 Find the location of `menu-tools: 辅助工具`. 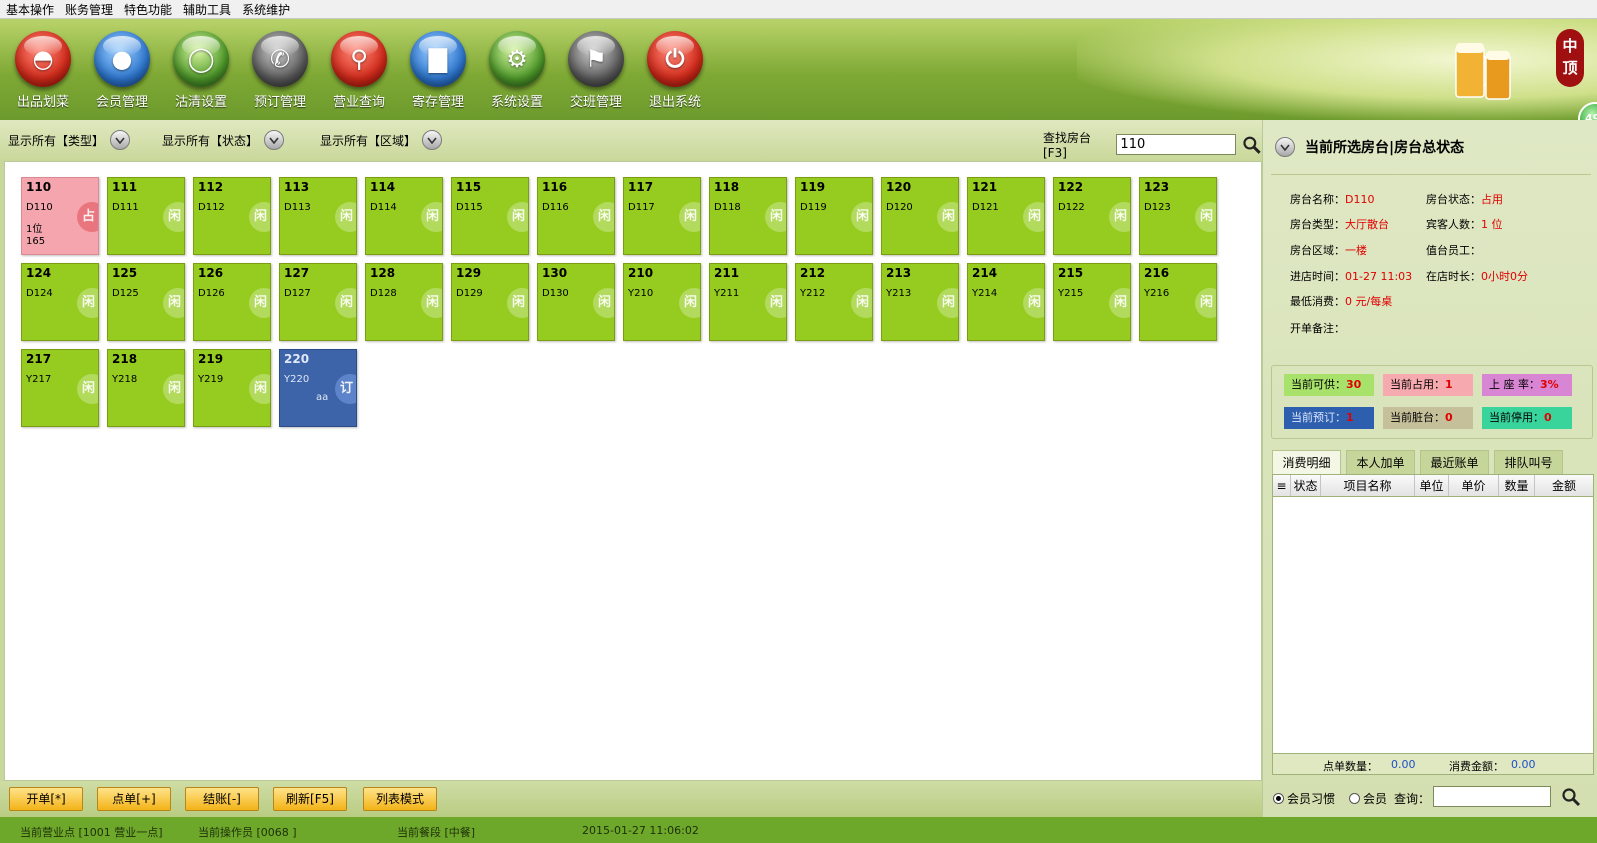

menu-tools: 辅助工具 is located at coordinates (207, 9).